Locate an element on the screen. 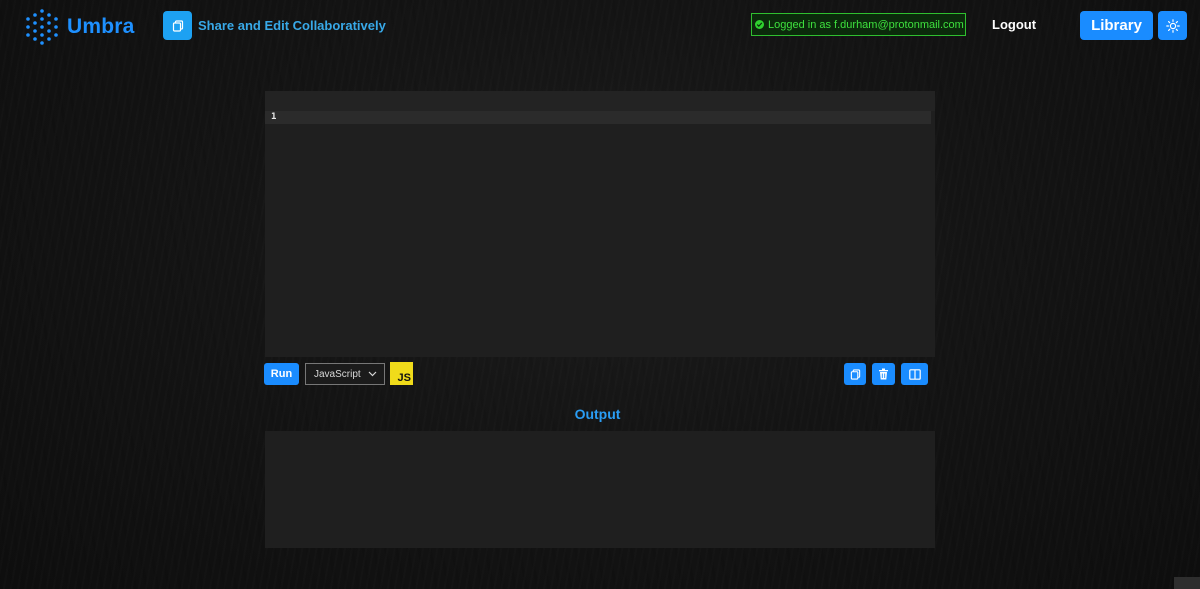 The height and width of the screenshot is (589, 1200). output-panel is located at coordinates (600, 489).